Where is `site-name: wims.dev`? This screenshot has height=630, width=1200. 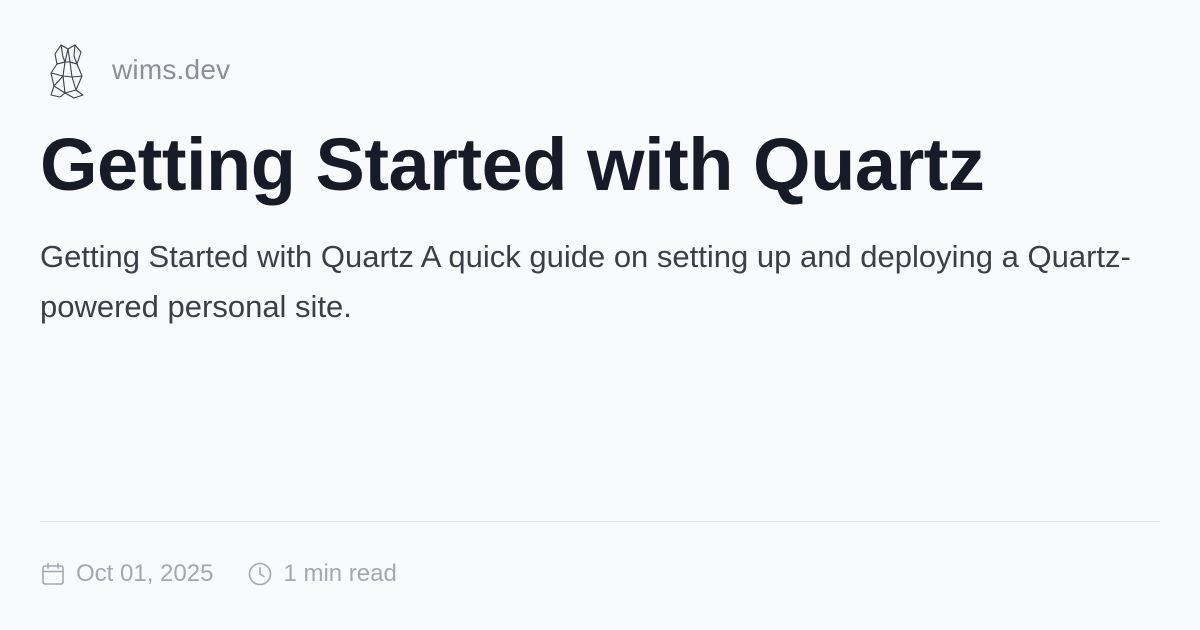 site-name: wims.dev is located at coordinates (171, 70).